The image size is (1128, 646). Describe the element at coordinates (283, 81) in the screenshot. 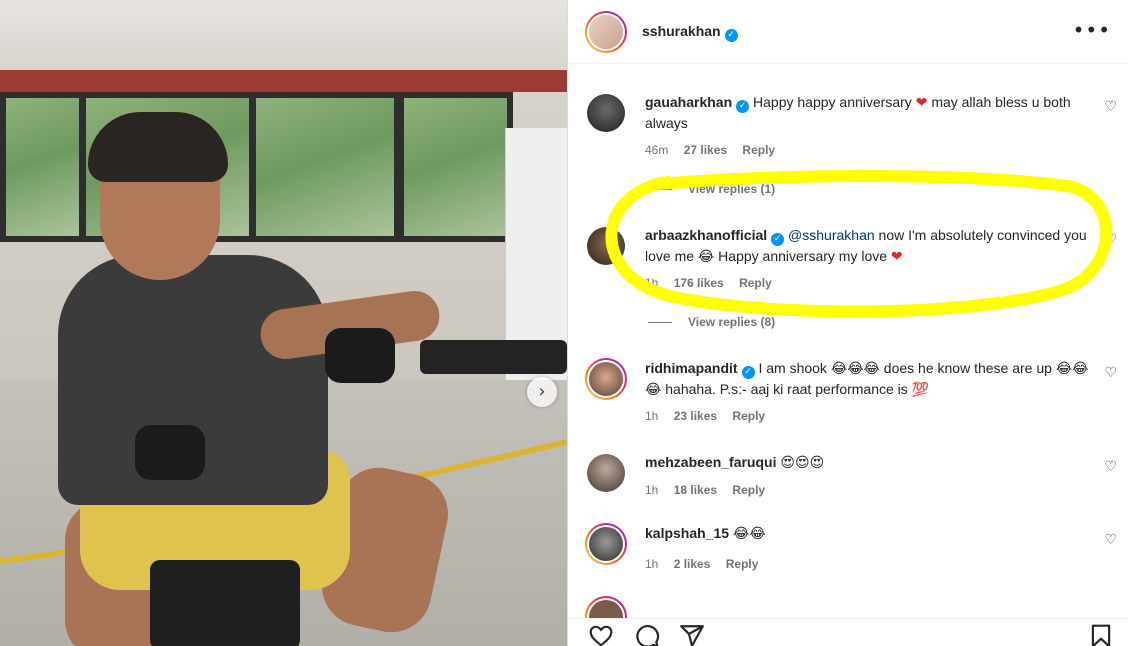

I see `photo-beam` at that location.